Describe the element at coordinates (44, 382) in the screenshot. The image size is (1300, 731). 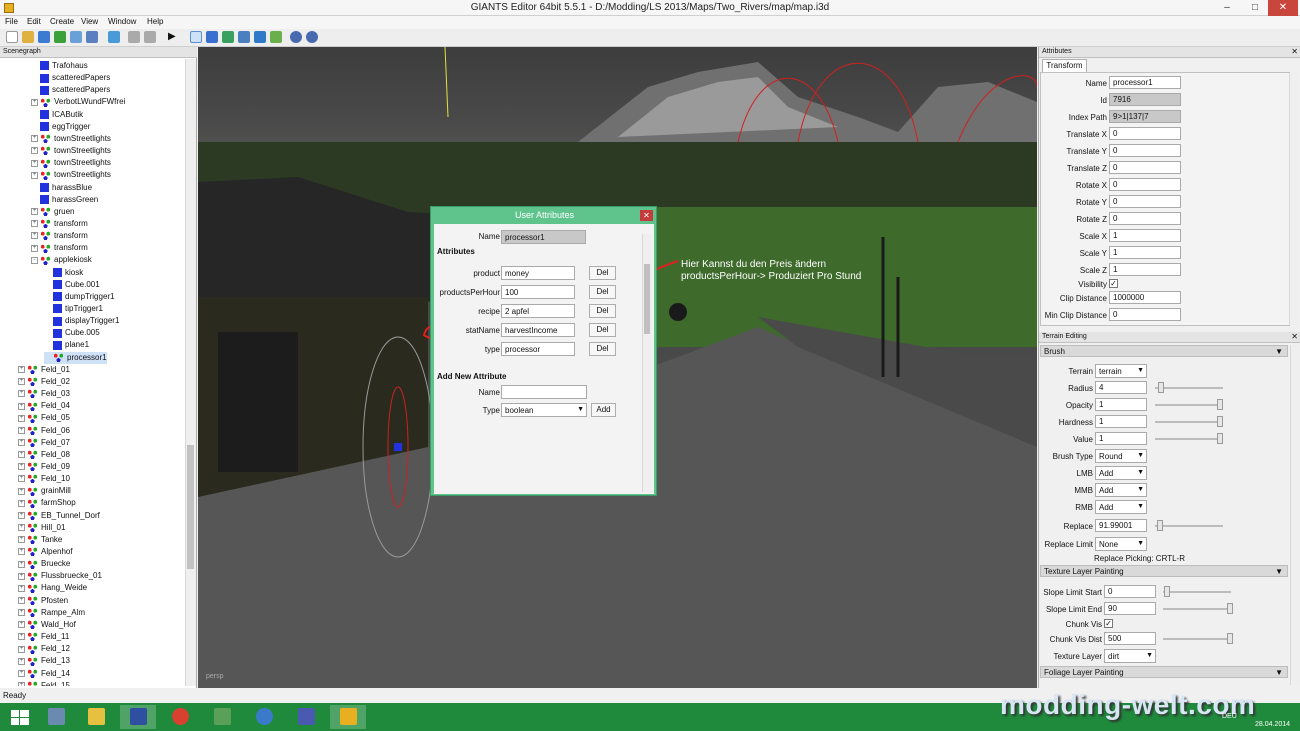
I see `tree-item: + Feld_02` at that location.